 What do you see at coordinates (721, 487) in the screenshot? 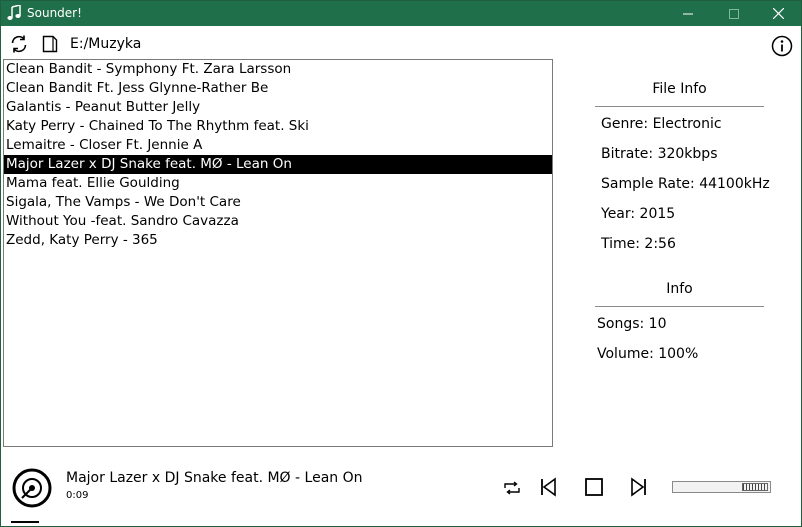
I see `volume-slider` at bounding box center [721, 487].